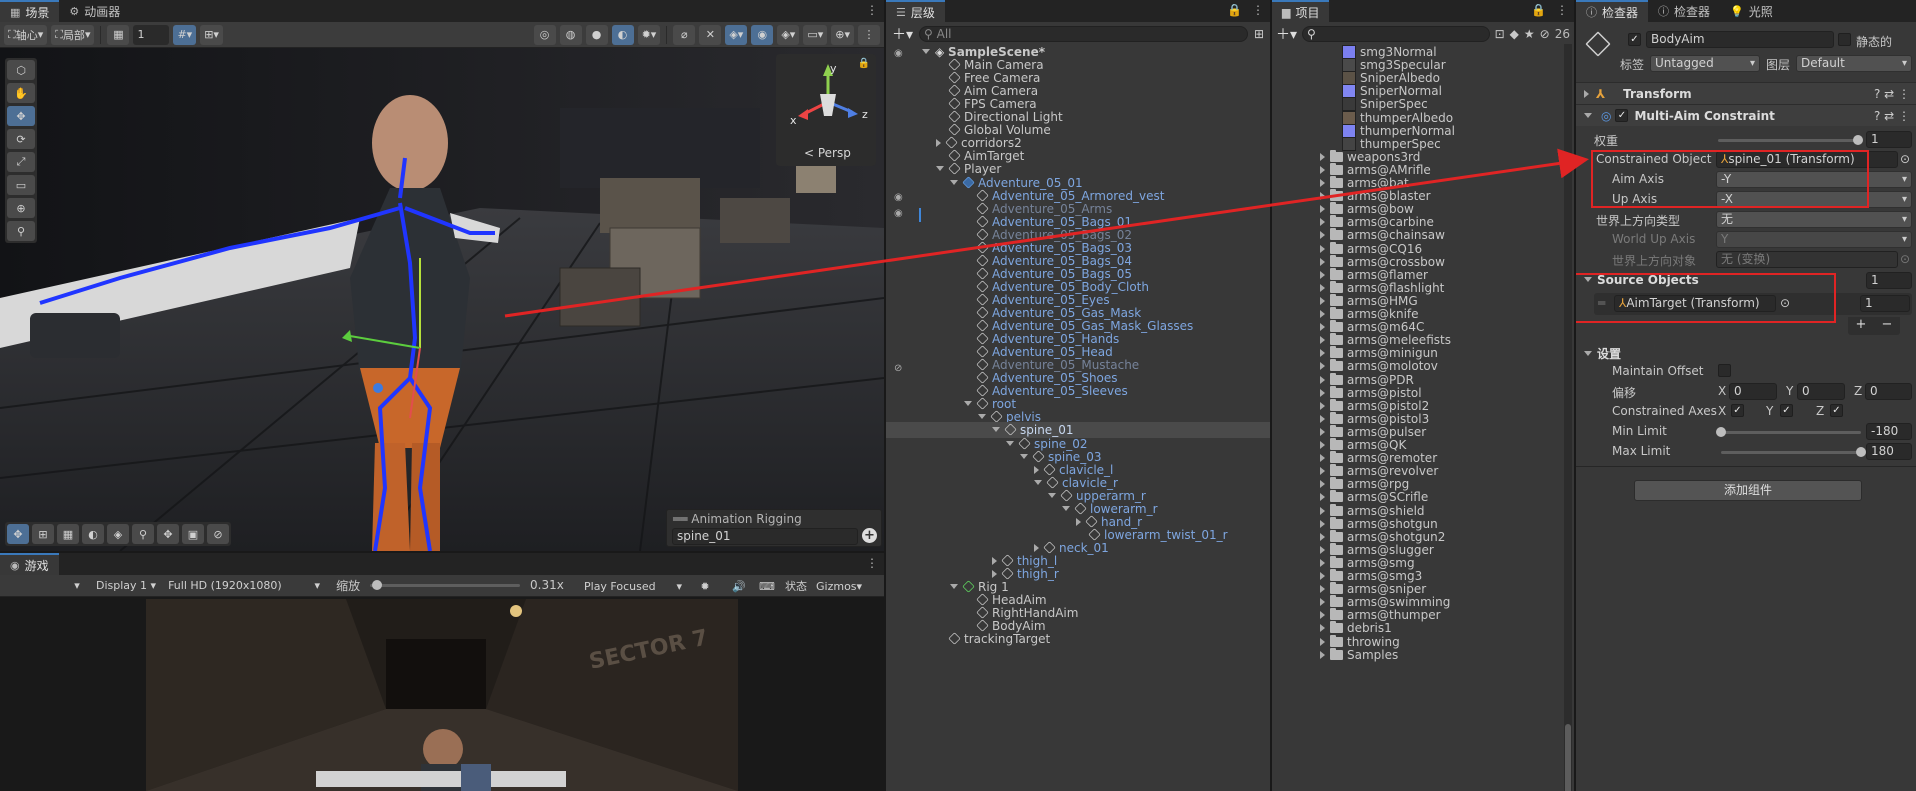 The width and height of the screenshot is (1916, 791). I want to click on constraint-enabled-checkbox: ✓, so click(1622, 115).